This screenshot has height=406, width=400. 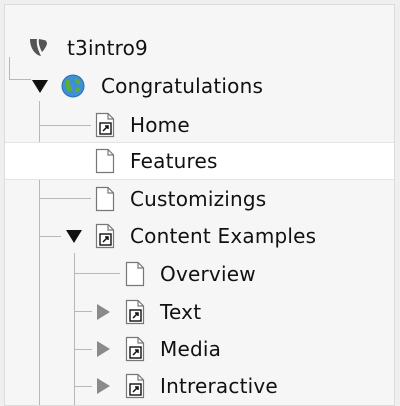 I want to click on globe-icon, so click(x=73, y=86).